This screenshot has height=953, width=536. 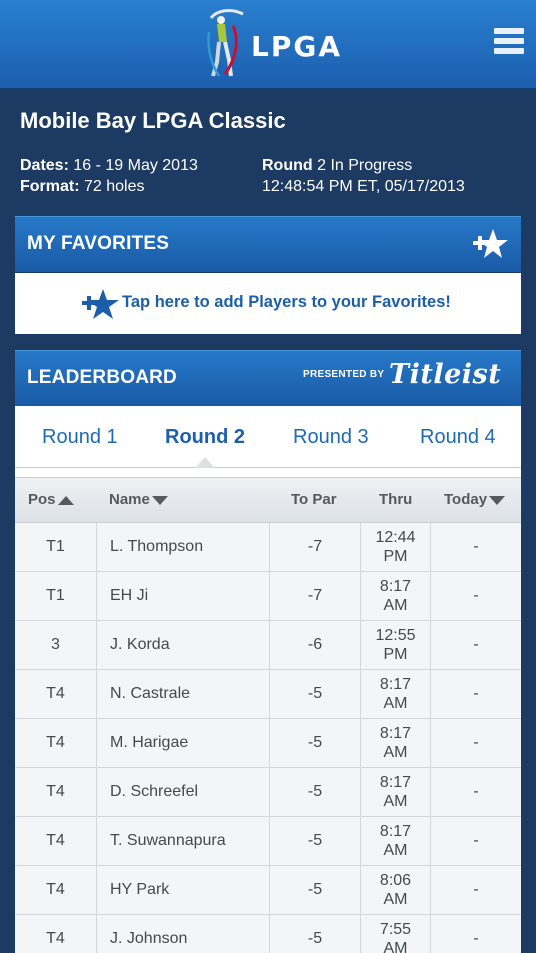 I want to click on player-name: HY Park, so click(x=183, y=890).